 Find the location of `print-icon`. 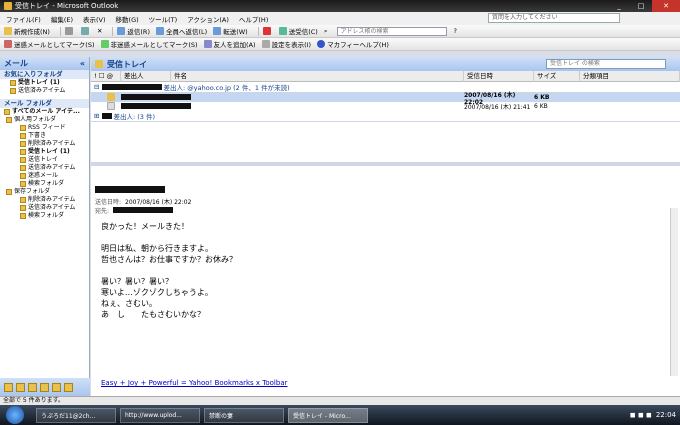

print-icon is located at coordinates (69, 31).